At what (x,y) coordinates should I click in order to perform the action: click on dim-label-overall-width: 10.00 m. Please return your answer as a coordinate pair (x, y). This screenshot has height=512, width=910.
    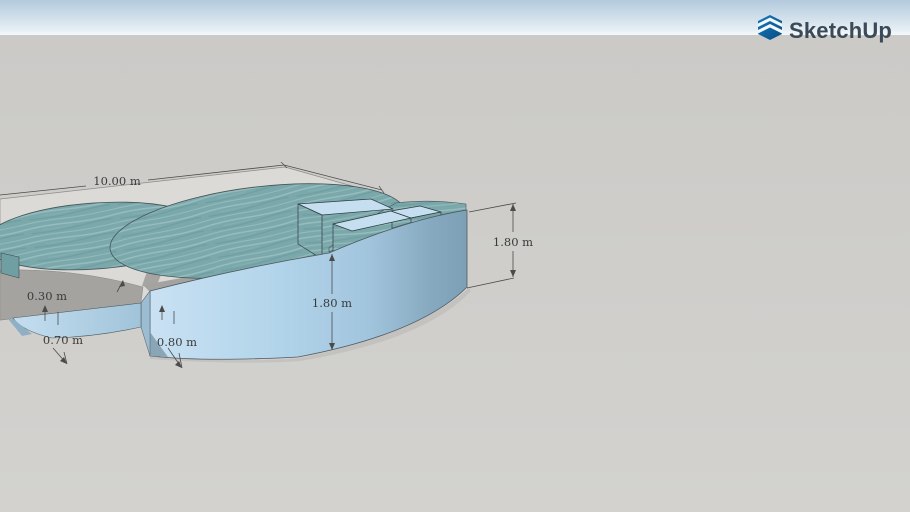
    Looking at the image, I should click on (117, 181).